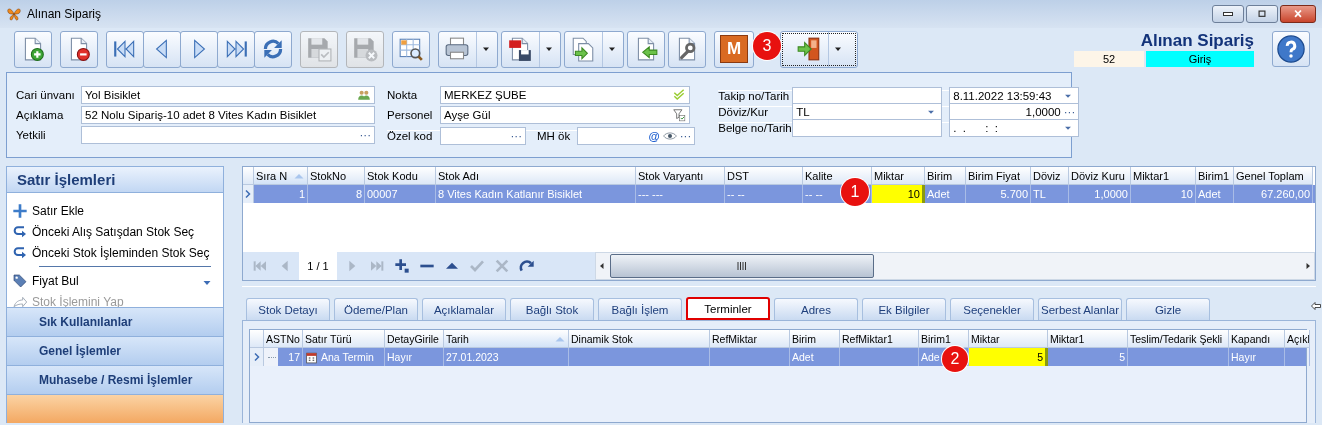 This screenshot has width=1322, height=425. What do you see at coordinates (464, 309) in the screenshot?
I see `tab: Açıklamalar` at bounding box center [464, 309].